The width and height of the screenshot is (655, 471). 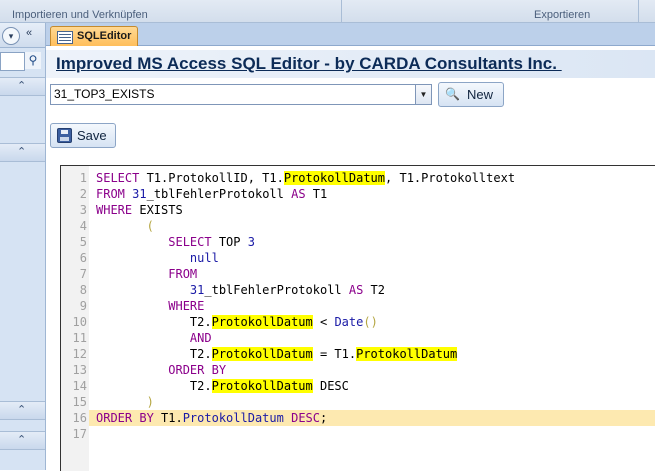 I want to click on code-line: null, so click(x=157, y=258).